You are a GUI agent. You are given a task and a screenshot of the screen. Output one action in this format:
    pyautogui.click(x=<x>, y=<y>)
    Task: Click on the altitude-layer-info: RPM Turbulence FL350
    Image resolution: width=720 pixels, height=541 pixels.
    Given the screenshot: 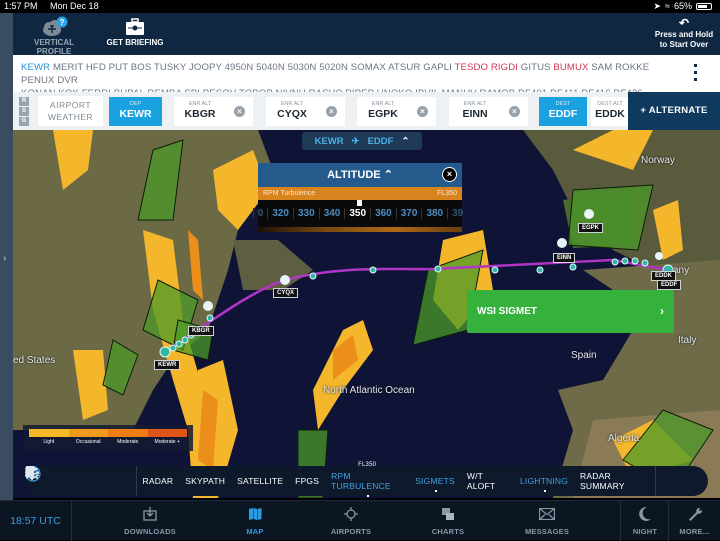 What is the action you would take?
    pyautogui.click(x=360, y=193)
    